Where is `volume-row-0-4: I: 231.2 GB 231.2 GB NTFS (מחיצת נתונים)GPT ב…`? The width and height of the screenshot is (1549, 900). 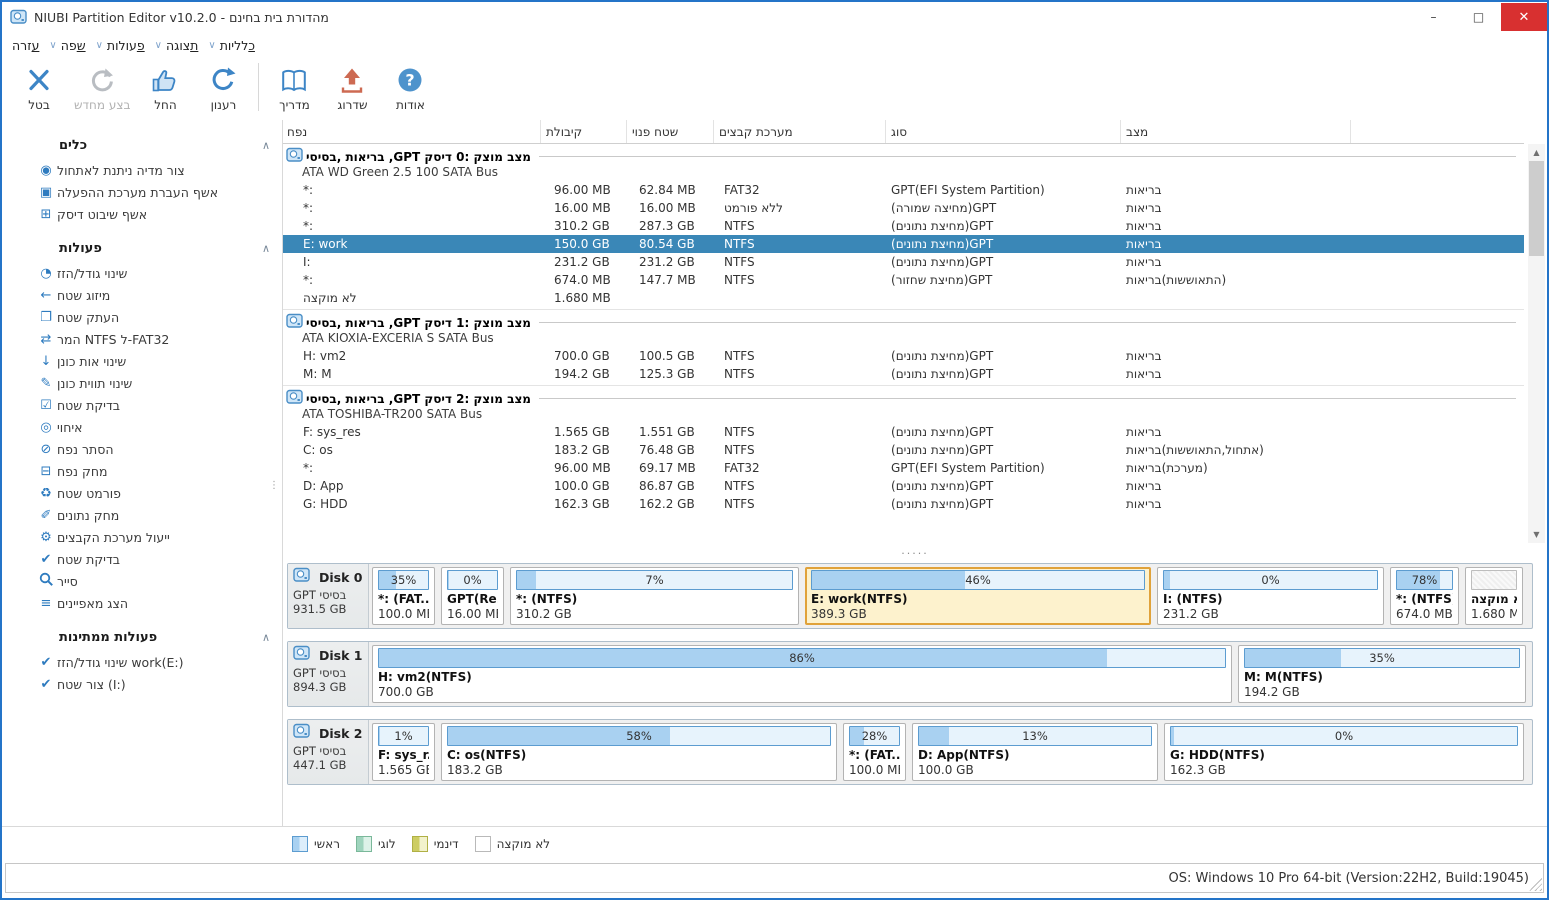
volume-row-0-4: I: 231.2 GB 231.2 GB NTFS (מחיצת נתונים)GPT ב… is located at coordinates (903, 262).